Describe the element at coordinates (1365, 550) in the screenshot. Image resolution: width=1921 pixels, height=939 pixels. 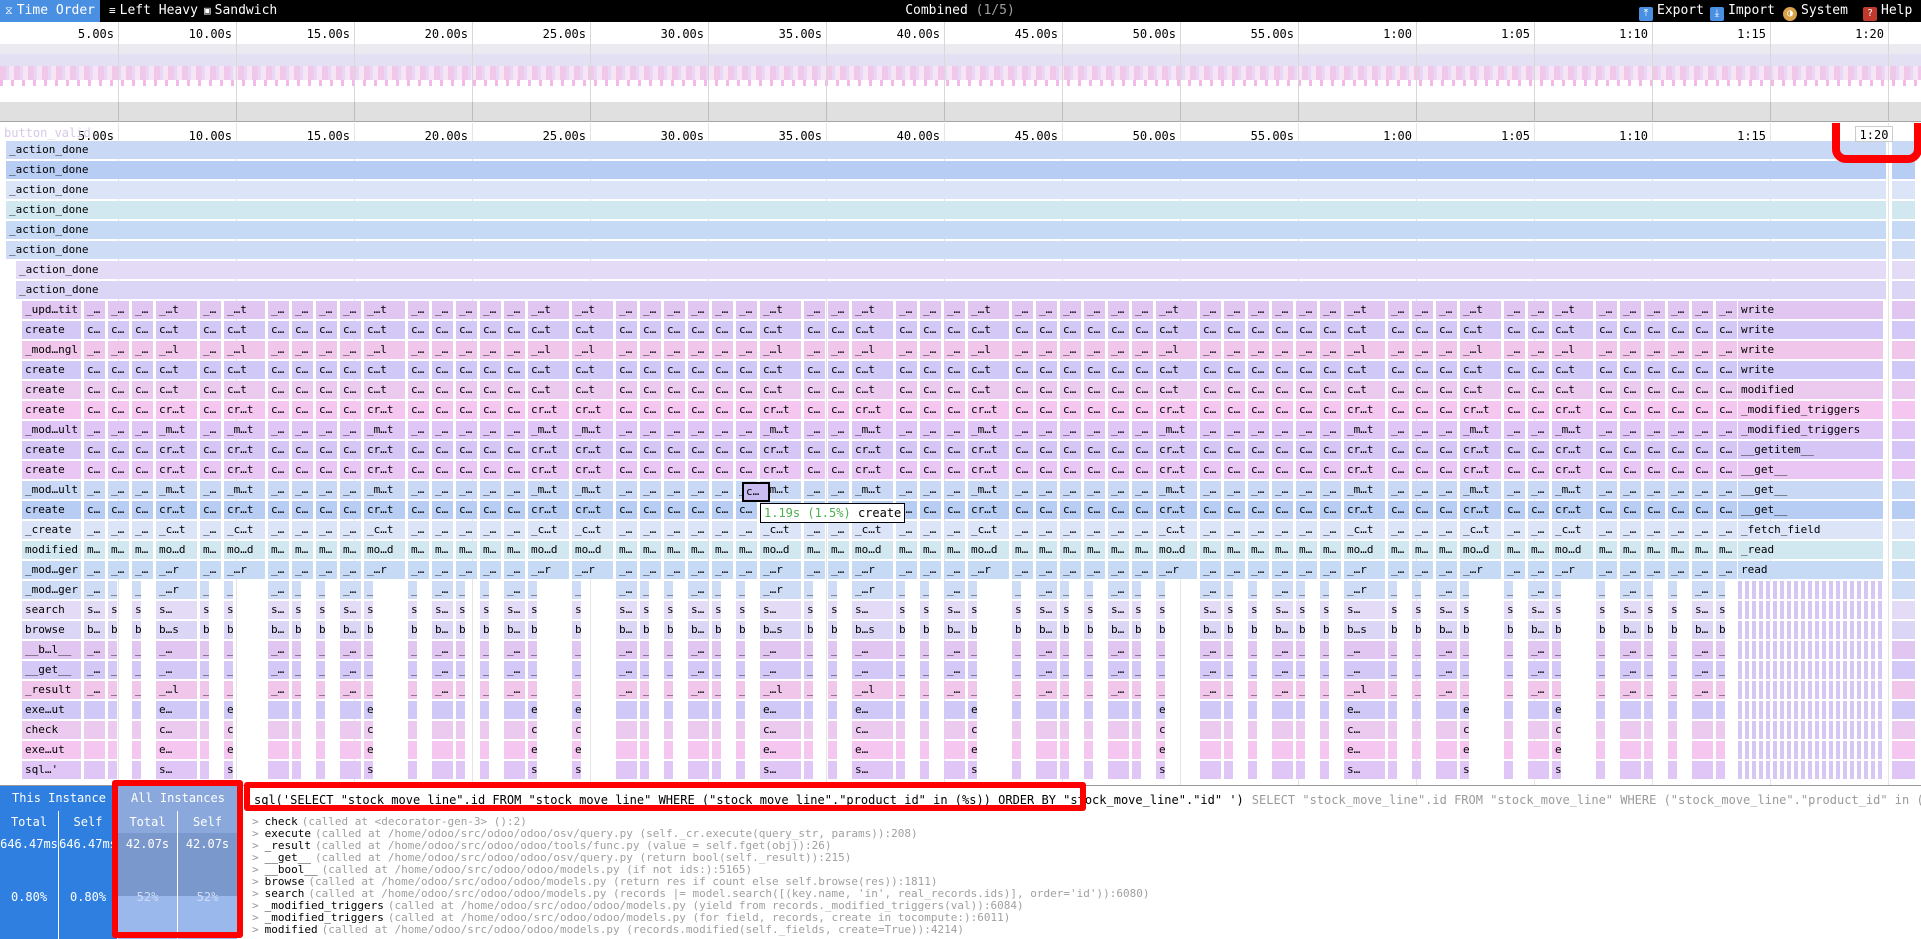
I see `flame-frame: mo…d` at that location.